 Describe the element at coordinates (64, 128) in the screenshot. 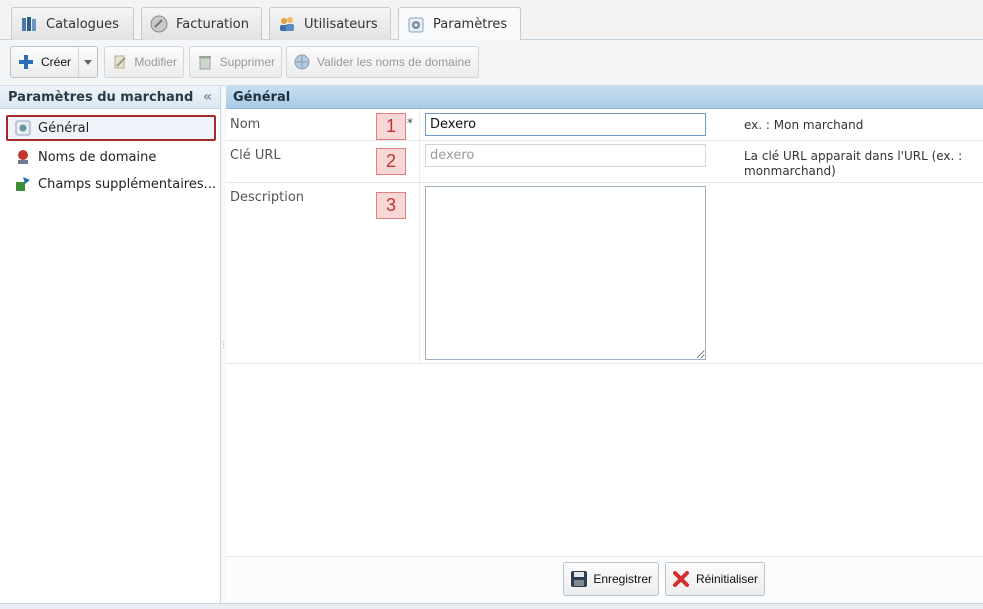

I see `nav-item-label: Général` at that location.